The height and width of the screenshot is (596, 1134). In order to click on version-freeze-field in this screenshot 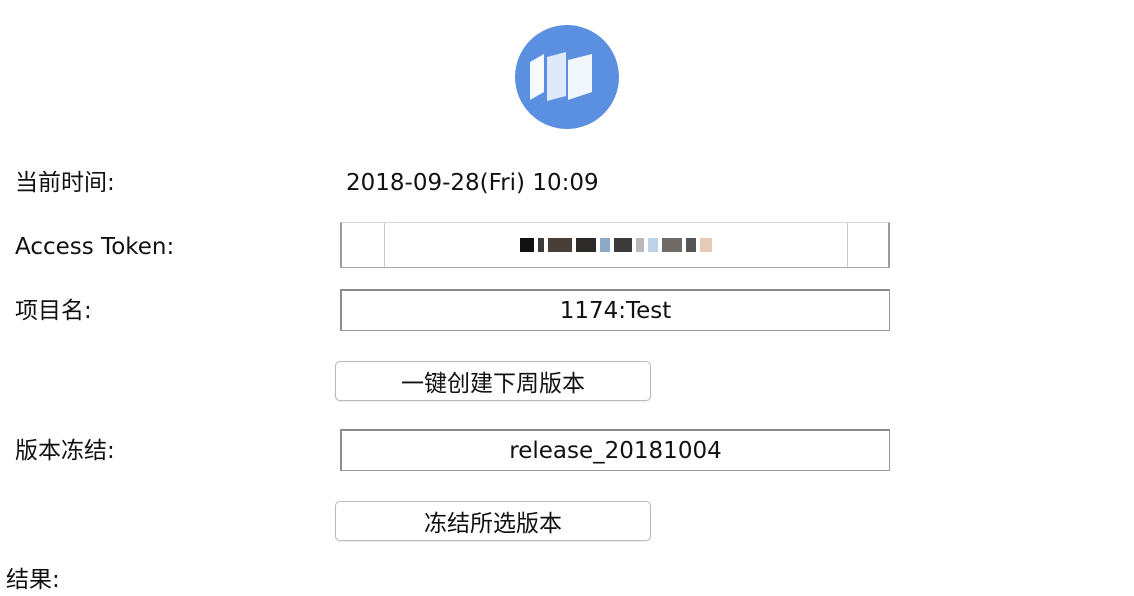, I will do `click(615, 450)`.